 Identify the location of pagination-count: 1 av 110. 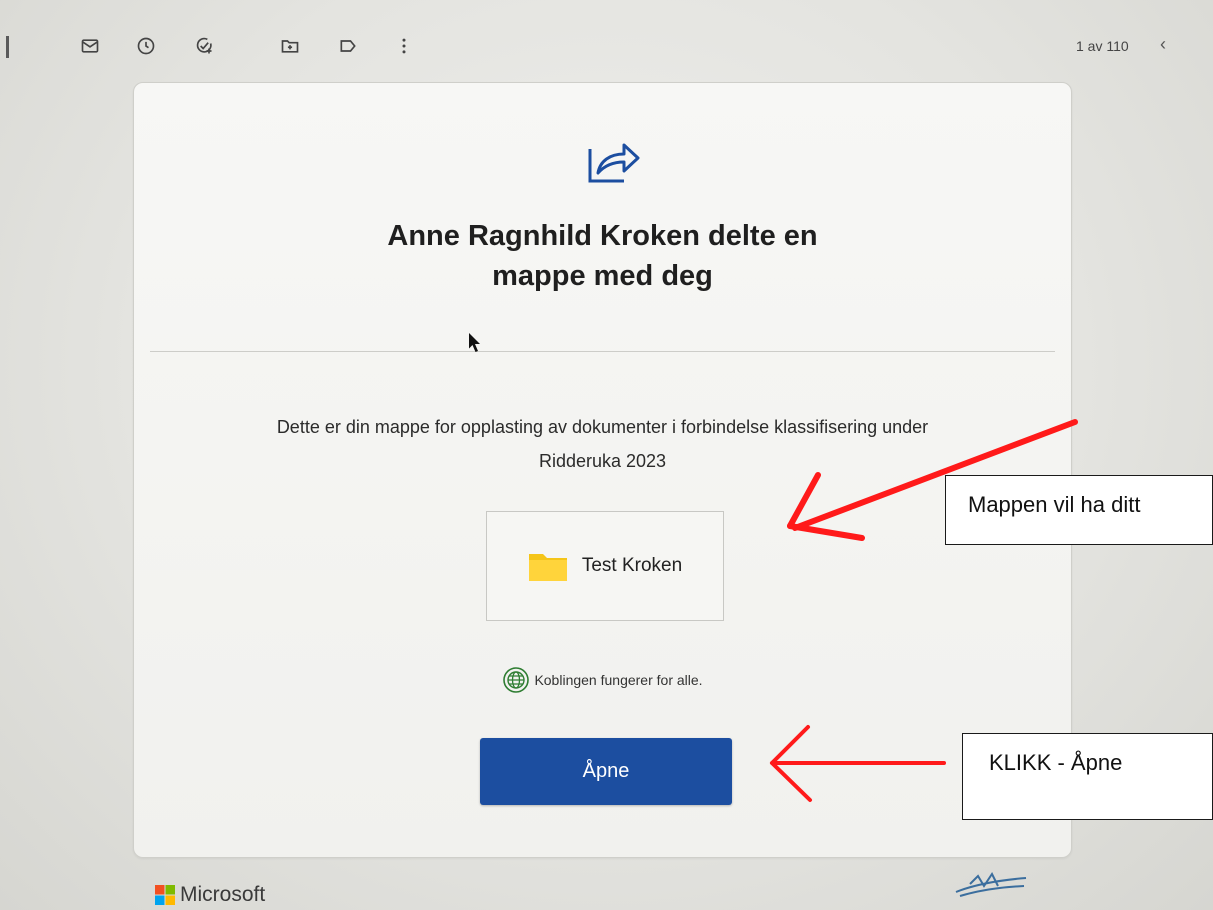
(1102, 46).